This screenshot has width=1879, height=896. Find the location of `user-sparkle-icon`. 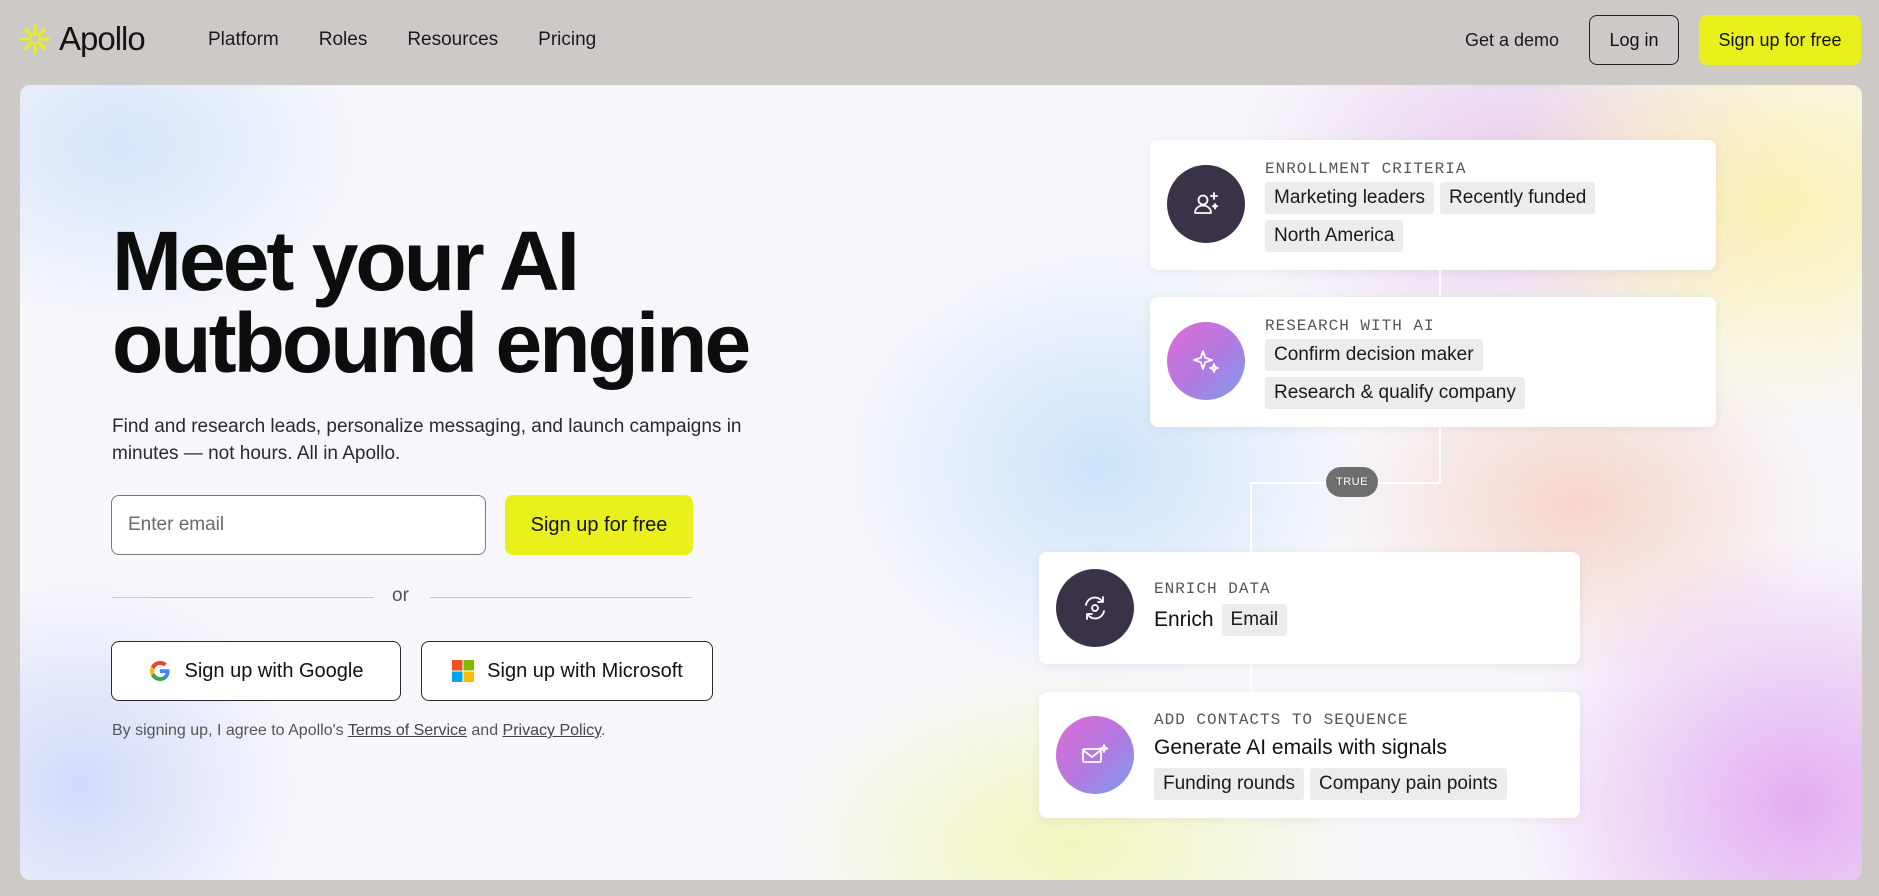

user-sparkle-icon is located at coordinates (1206, 203).